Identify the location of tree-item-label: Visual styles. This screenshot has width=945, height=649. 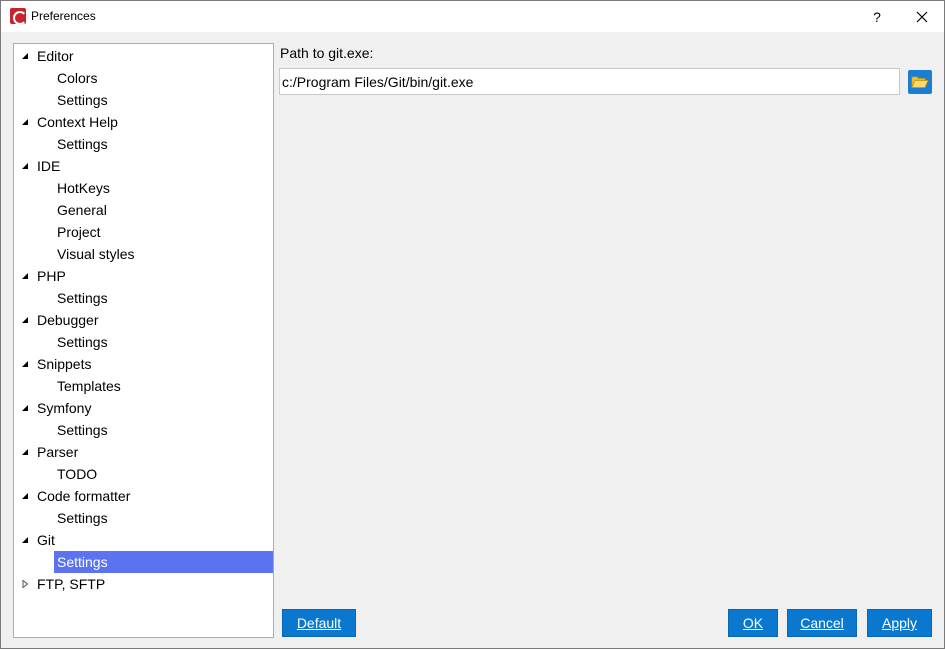
(96, 254).